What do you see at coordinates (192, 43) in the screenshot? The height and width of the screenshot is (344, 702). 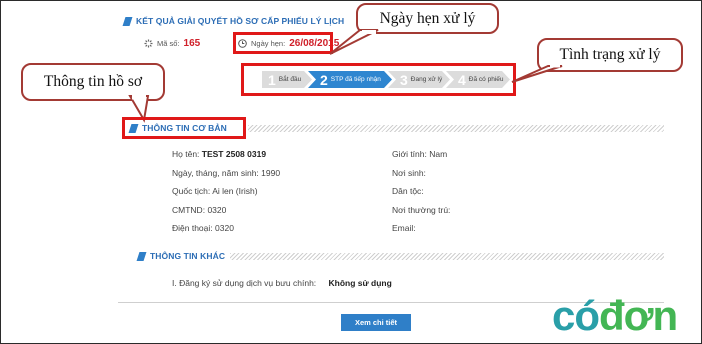 I see `ma-so-value: 165` at bounding box center [192, 43].